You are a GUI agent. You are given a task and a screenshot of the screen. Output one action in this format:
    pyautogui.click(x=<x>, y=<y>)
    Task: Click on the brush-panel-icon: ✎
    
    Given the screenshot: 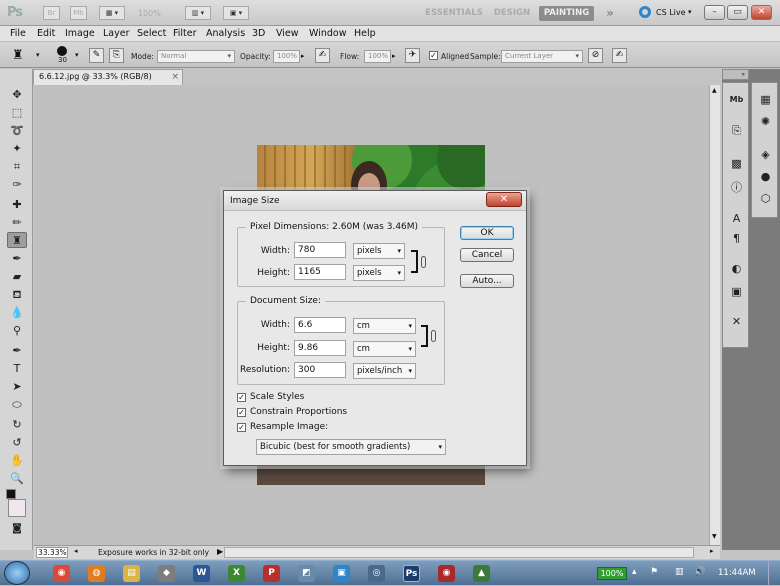 What is the action you would take?
    pyautogui.click(x=96, y=55)
    